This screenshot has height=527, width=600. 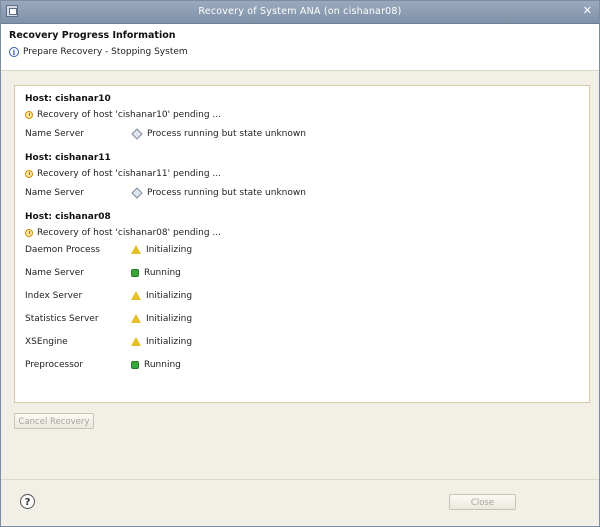 What do you see at coordinates (123, 318) in the screenshot?
I see `component-row: Statistics Server Initializing` at bounding box center [123, 318].